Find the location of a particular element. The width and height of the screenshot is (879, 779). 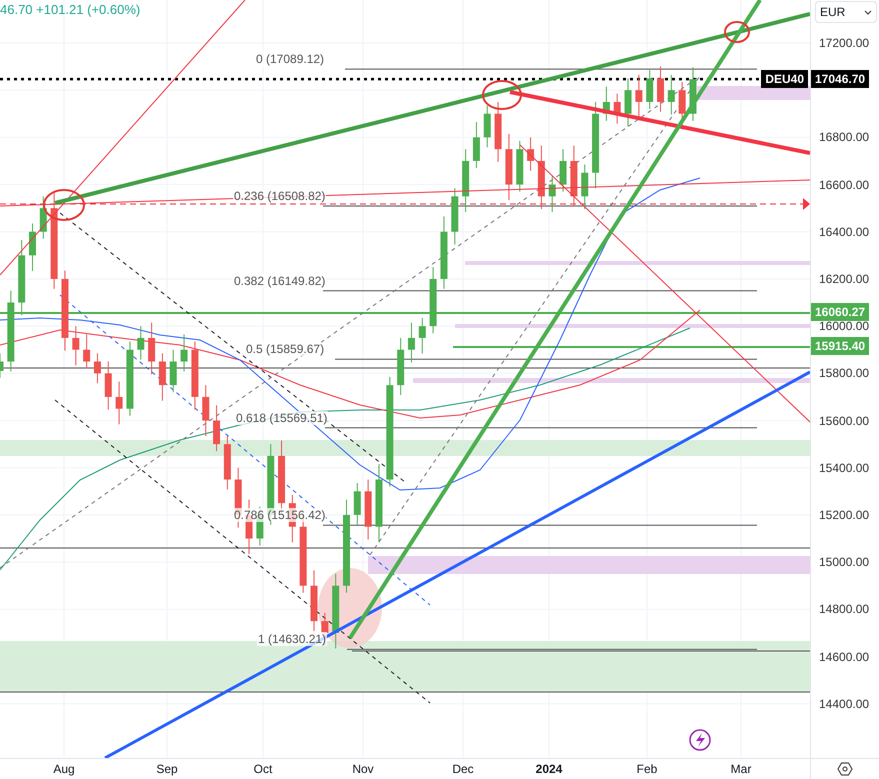

fib-level-label: 1 (14630.21) is located at coordinates (292, 639).